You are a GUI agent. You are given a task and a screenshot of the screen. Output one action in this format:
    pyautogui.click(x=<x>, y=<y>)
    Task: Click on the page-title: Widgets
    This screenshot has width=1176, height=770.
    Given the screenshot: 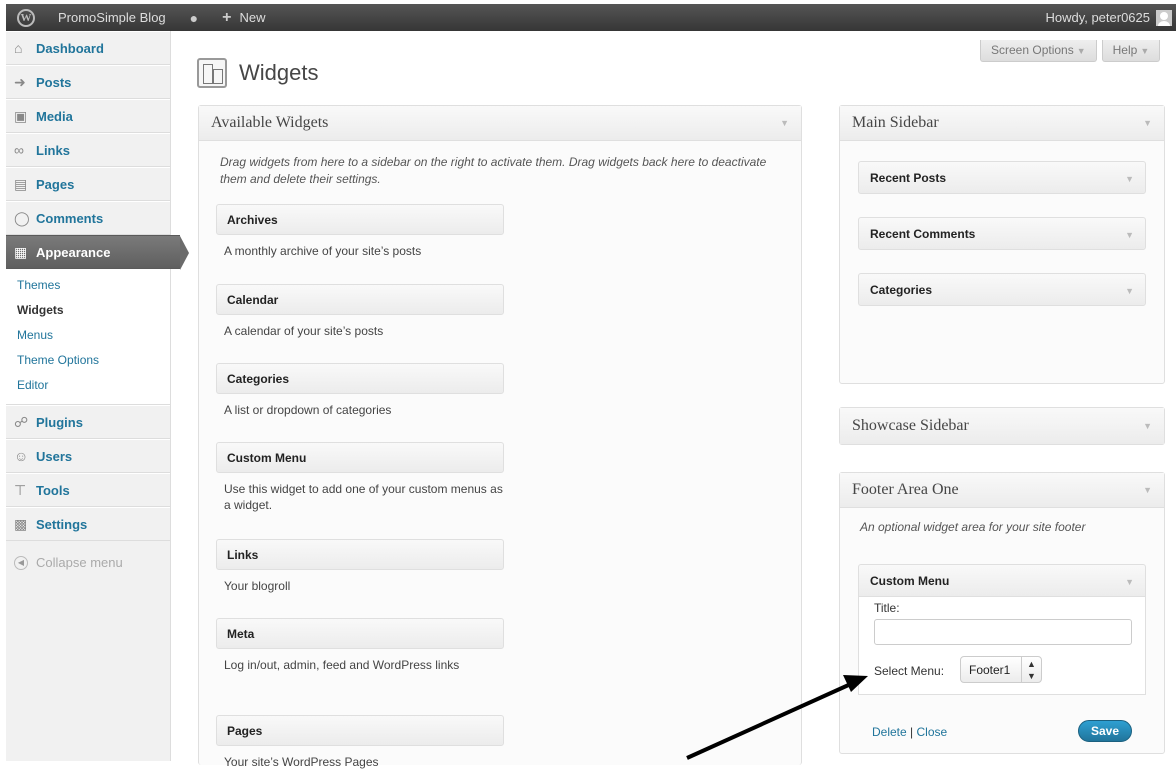 What is the action you would take?
    pyautogui.click(x=279, y=72)
    